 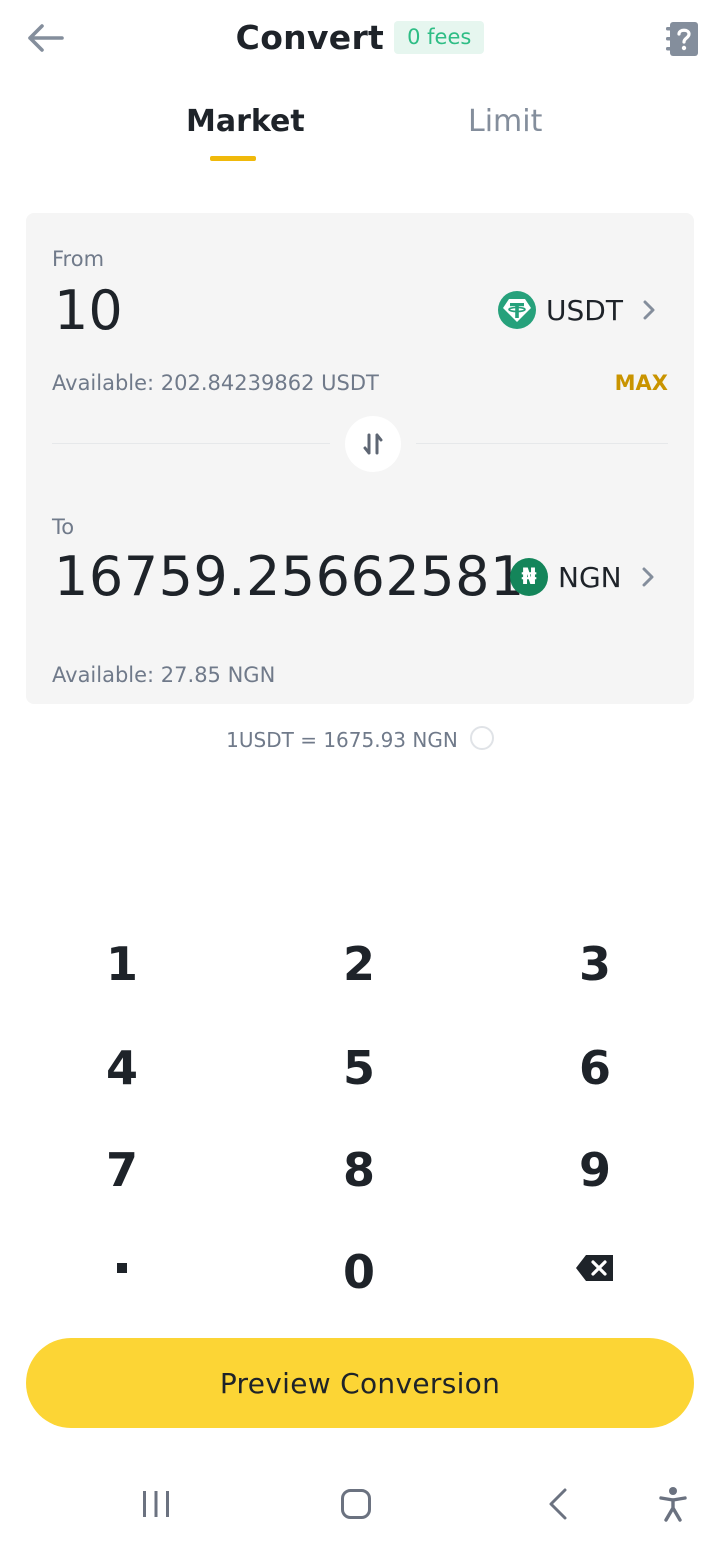 I want to click on swap-button, so click(x=373, y=444).